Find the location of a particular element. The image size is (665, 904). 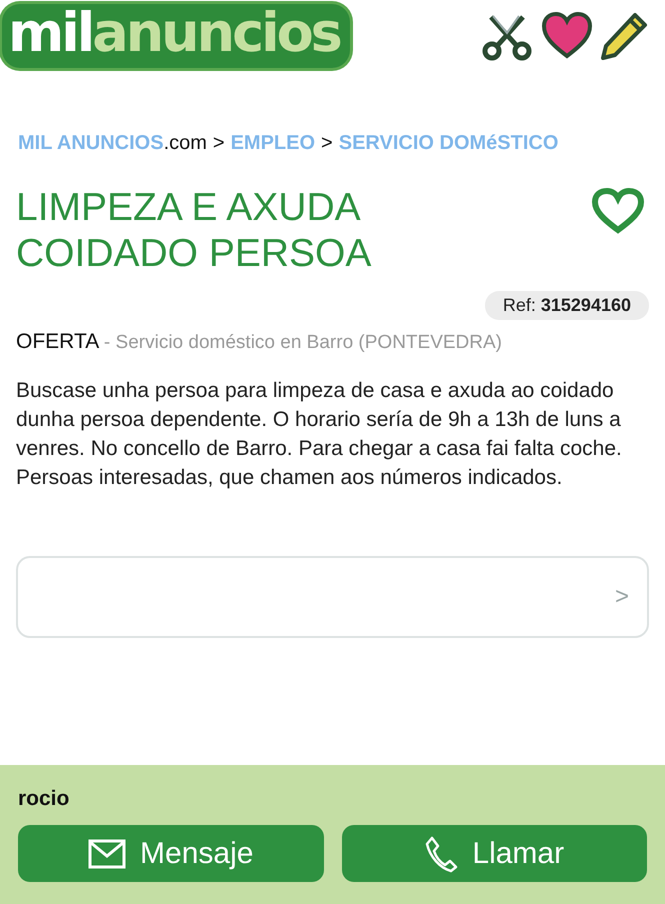

ad-title: LIMPEZA E AXUDA COIDADO PERSOA is located at coordinates (194, 231).